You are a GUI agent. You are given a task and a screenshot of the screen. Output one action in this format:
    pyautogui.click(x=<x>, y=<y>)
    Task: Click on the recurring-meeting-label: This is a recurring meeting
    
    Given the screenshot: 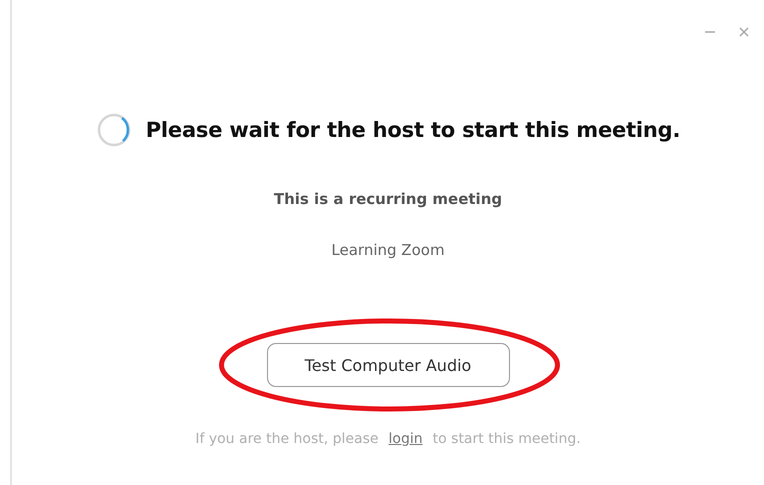 What is the action you would take?
    pyautogui.click(x=388, y=199)
    